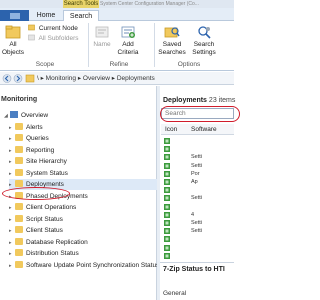  I want to click on address-bar: \ ▸ Monitoring ▸ Overview ▸ Deployments, so click(117, 78).